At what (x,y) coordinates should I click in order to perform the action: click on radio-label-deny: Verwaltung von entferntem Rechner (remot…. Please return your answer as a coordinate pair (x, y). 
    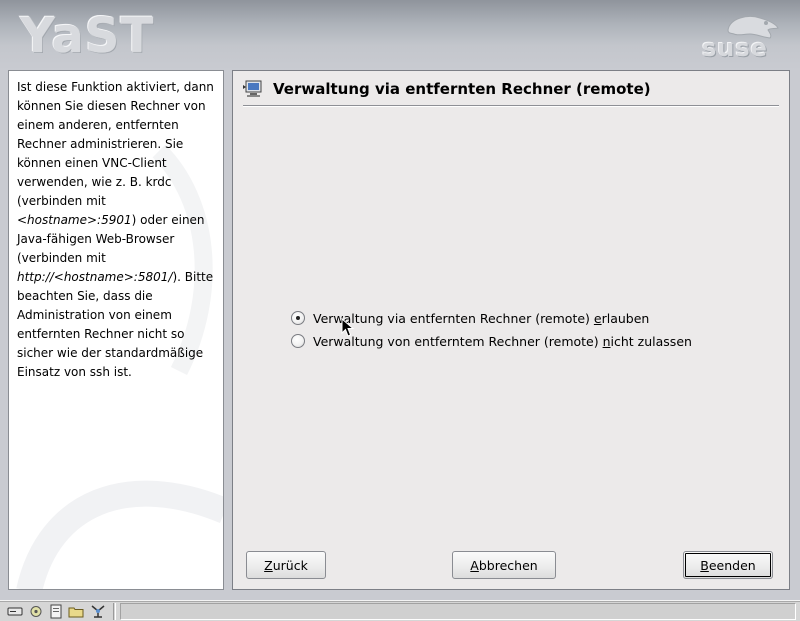
    Looking at the image, I should click on (502, 341).